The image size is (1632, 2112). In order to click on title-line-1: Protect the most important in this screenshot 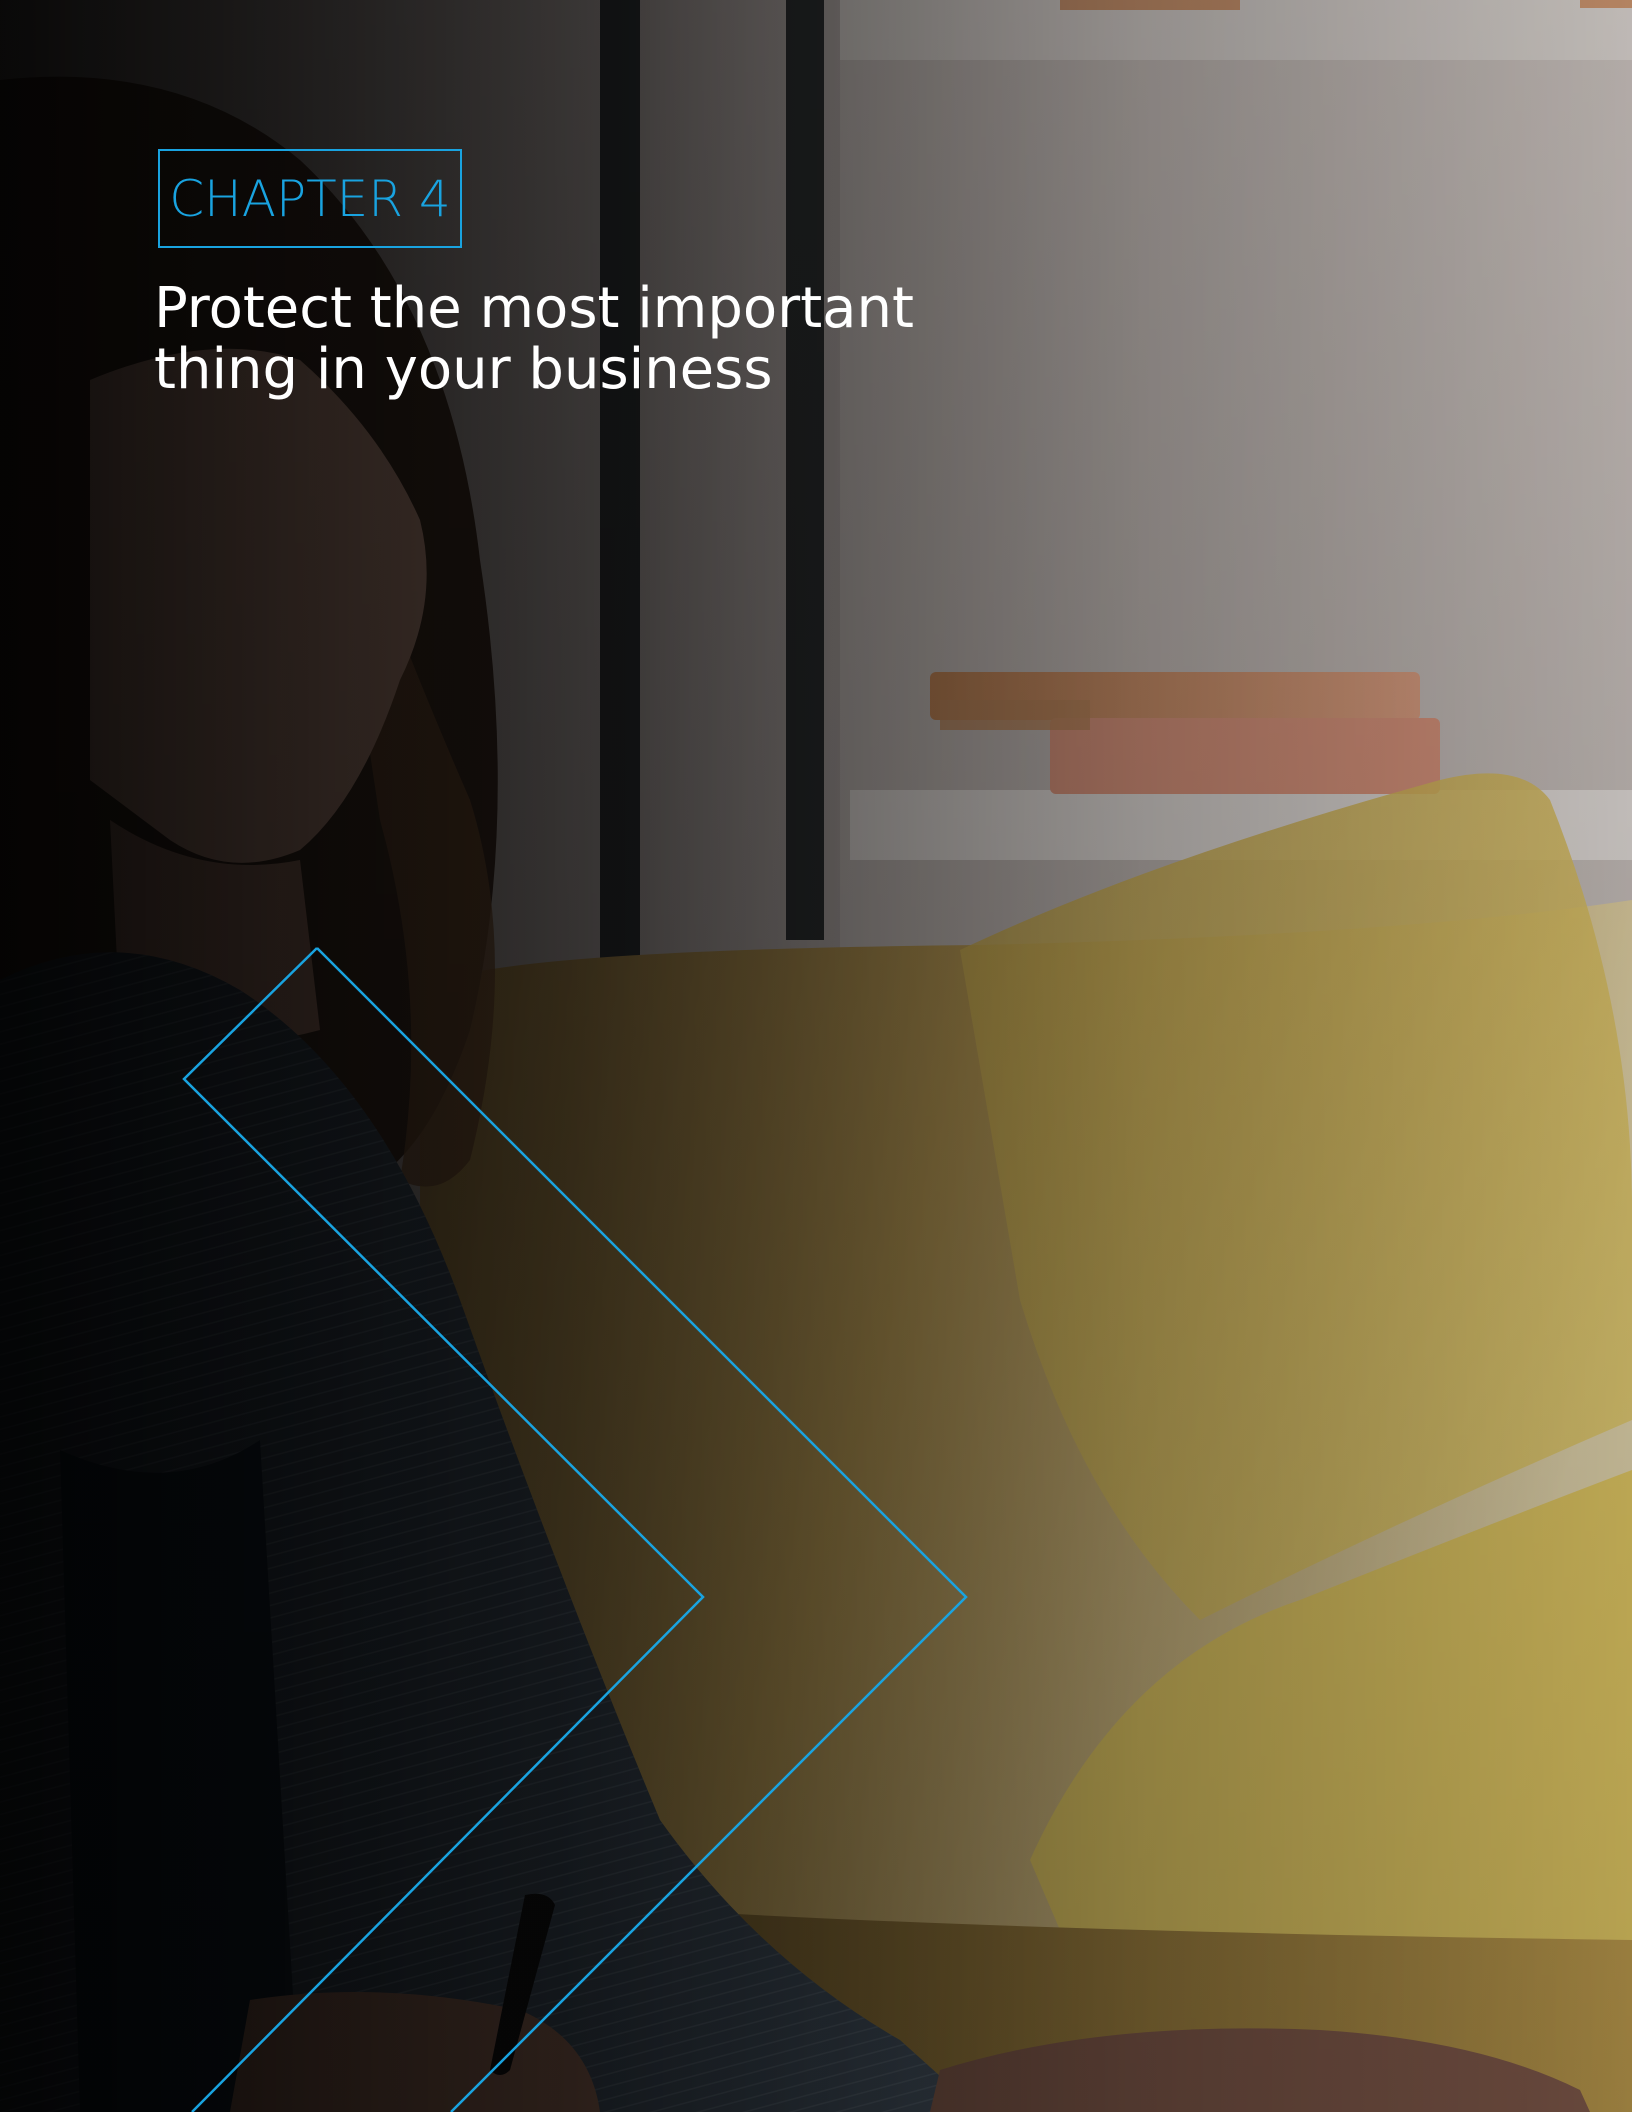, I will do `click(534, 308)`.